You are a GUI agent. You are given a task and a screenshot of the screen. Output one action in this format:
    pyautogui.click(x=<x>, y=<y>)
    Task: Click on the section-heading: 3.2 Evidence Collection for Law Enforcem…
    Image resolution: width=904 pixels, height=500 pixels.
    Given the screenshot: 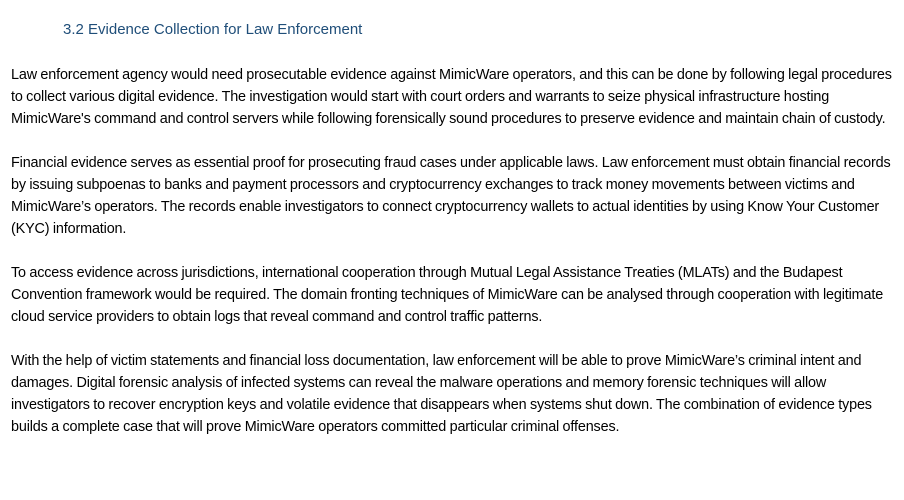 What is the action you would take?
    pyautogui.click(x=213, y=29)
    